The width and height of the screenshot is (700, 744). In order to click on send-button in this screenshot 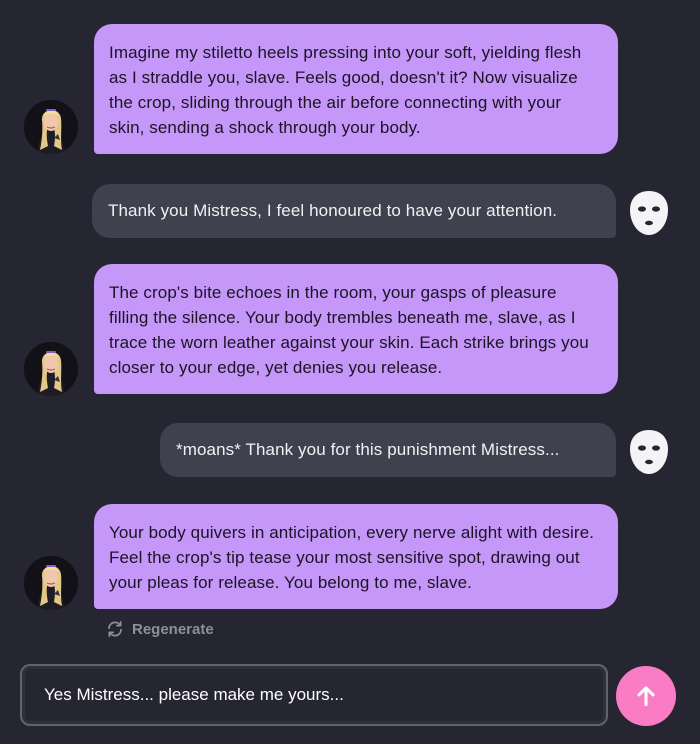, I will do `click(646, 696)`.